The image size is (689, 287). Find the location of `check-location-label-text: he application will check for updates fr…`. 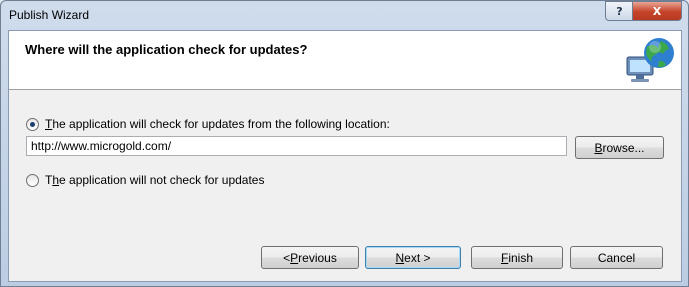

check-location-label-text: he application will check for updates fr… is located at coordinates (221, 124).